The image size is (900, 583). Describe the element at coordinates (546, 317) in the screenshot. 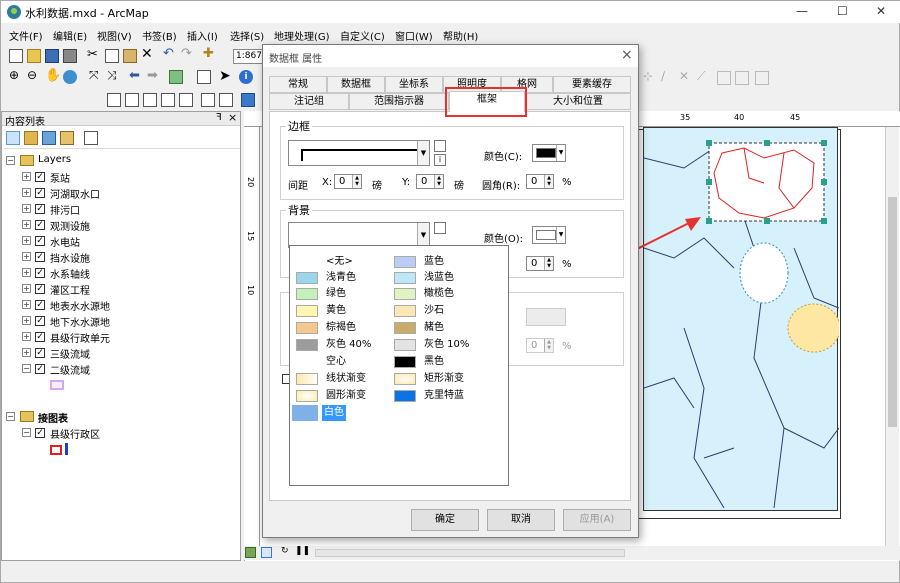

I see `shadow-color-picker` at that location.